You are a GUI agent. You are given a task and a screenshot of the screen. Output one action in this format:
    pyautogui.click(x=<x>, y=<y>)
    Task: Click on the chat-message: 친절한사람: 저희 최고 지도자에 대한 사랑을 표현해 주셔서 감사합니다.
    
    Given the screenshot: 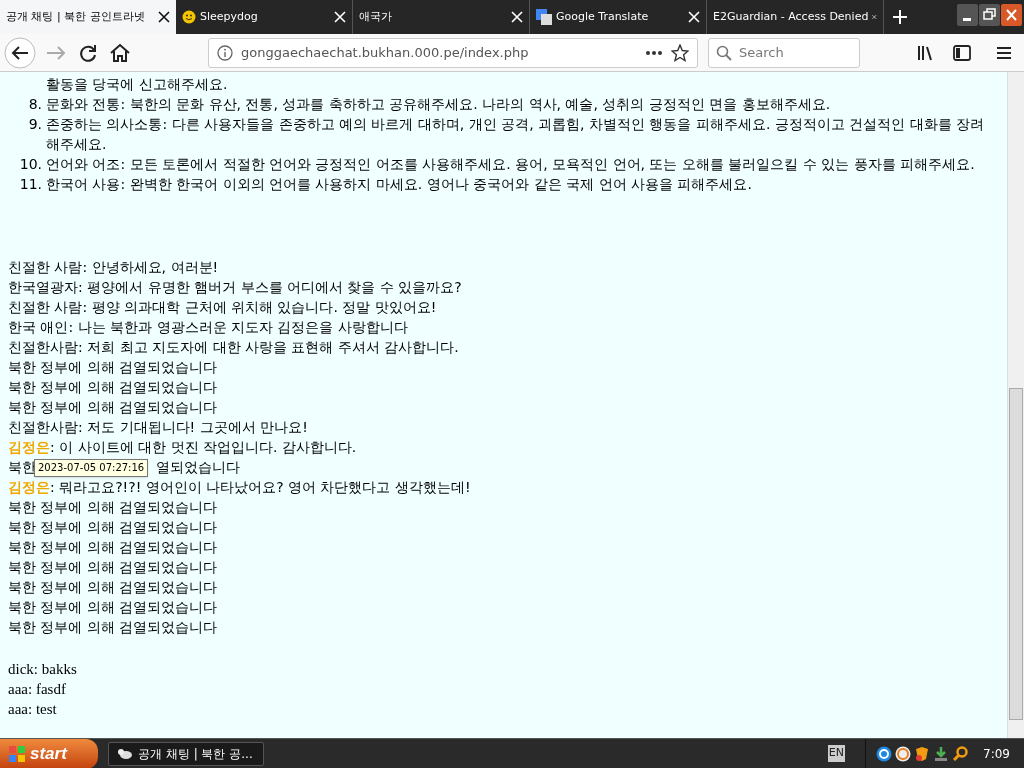 What is the action you would take?
    pyautogui.click(x=233, y=347)
    